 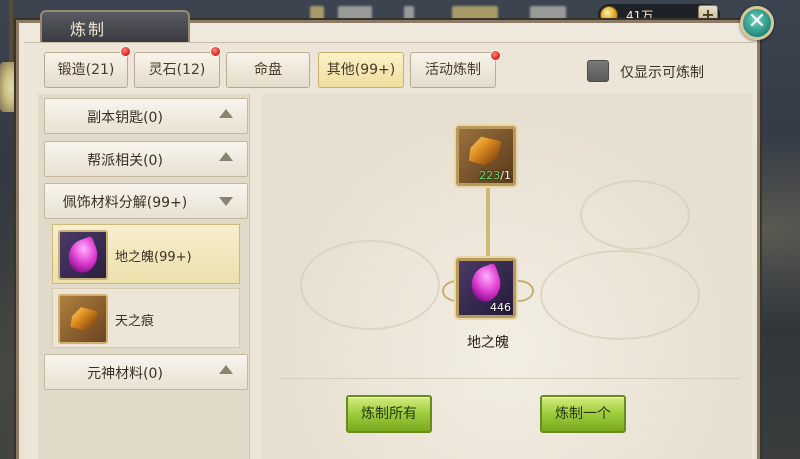 What do you see at coordinates (500, 307) in the screenshot?
I see `product-count: 446` at bounding box center [500, 307].